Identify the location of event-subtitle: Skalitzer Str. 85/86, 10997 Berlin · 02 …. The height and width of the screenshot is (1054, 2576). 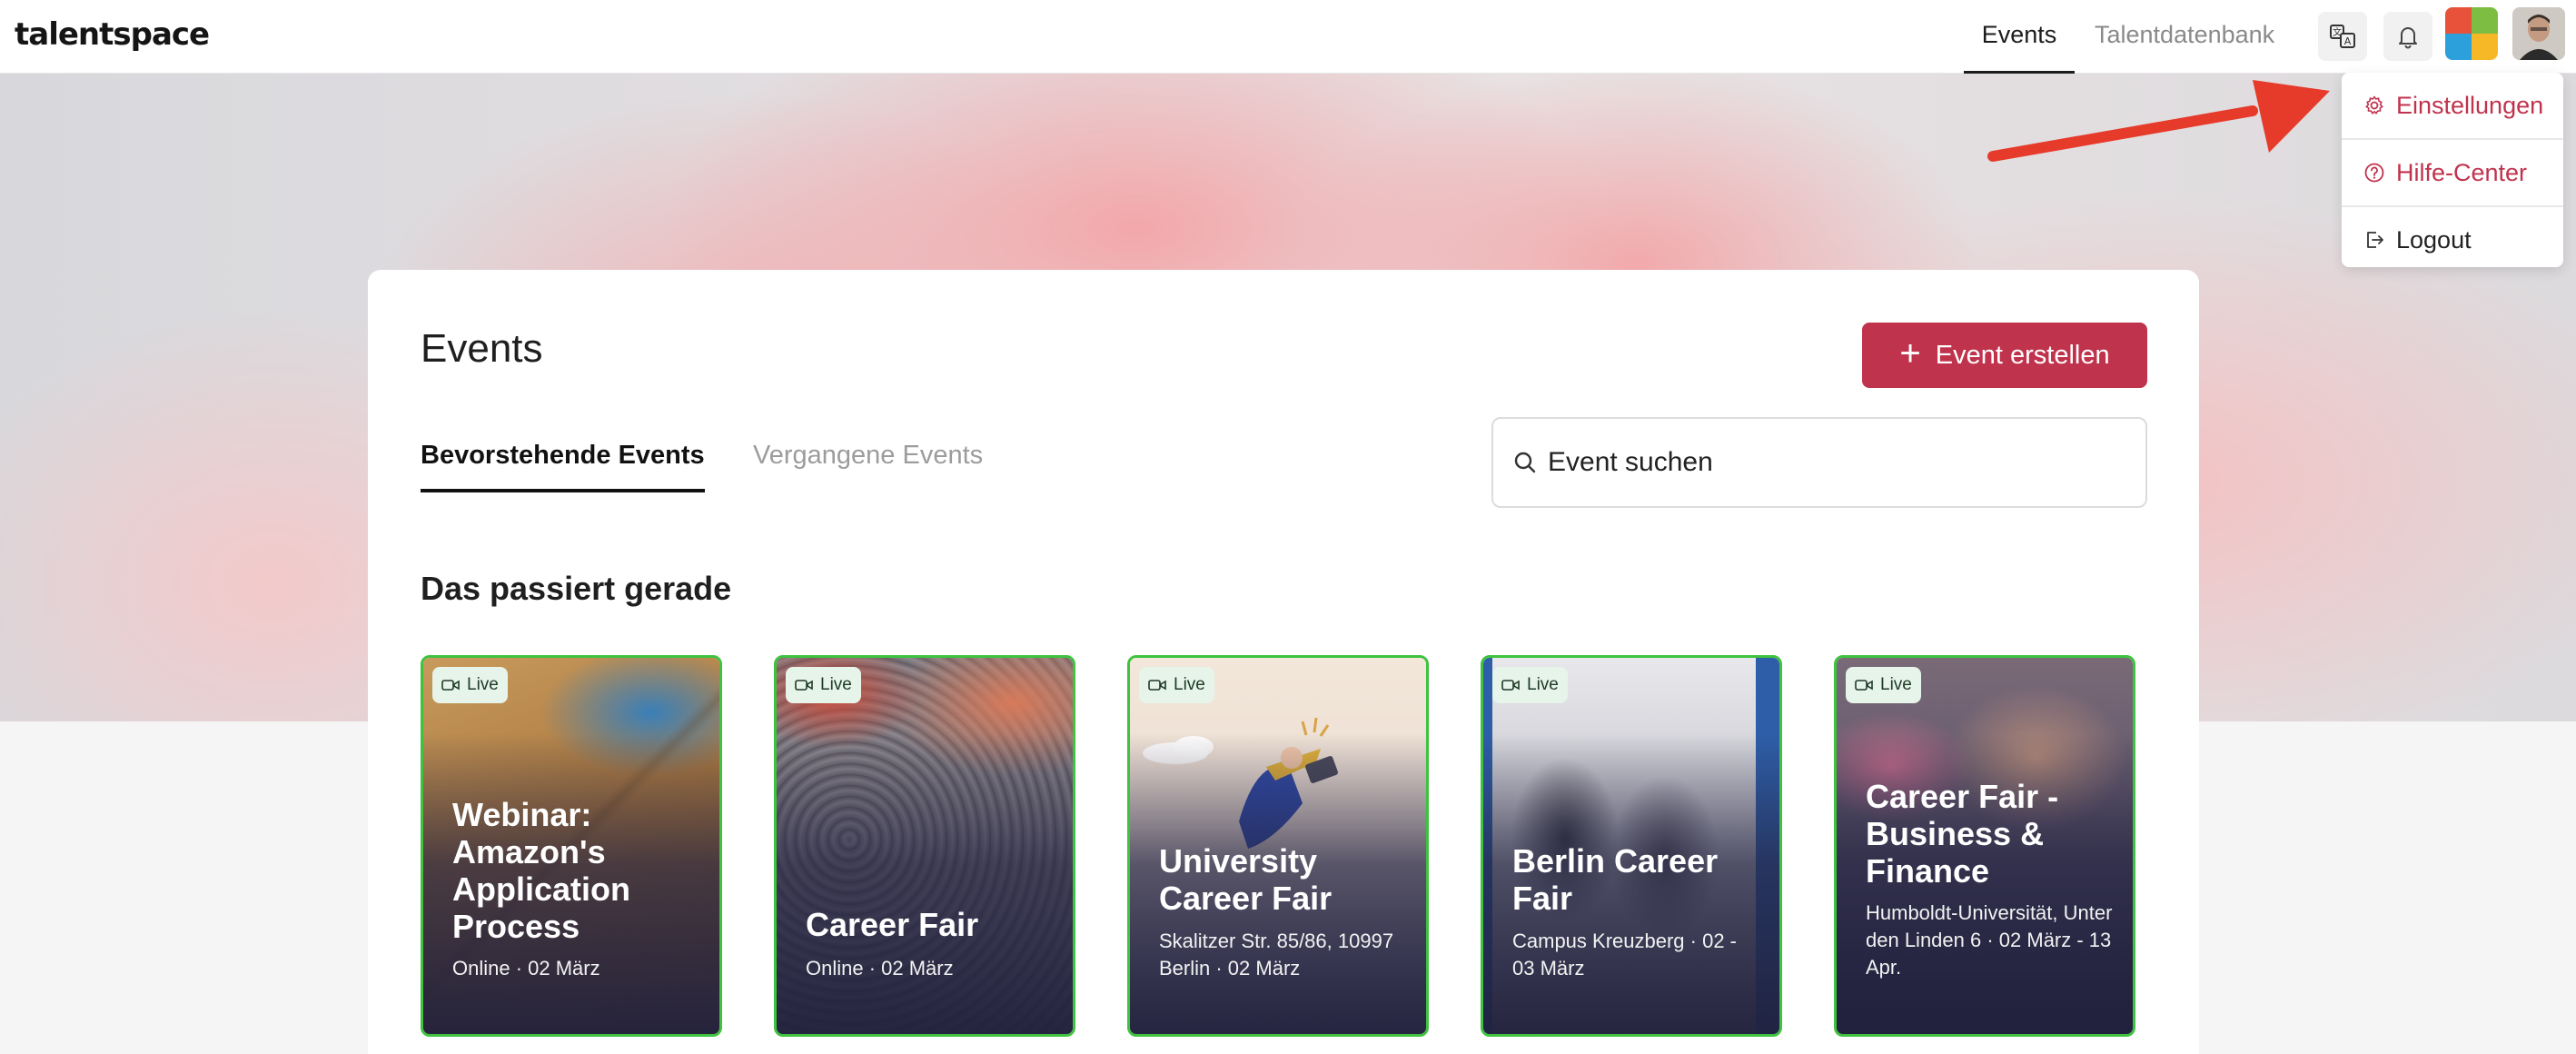
(1276, 954).